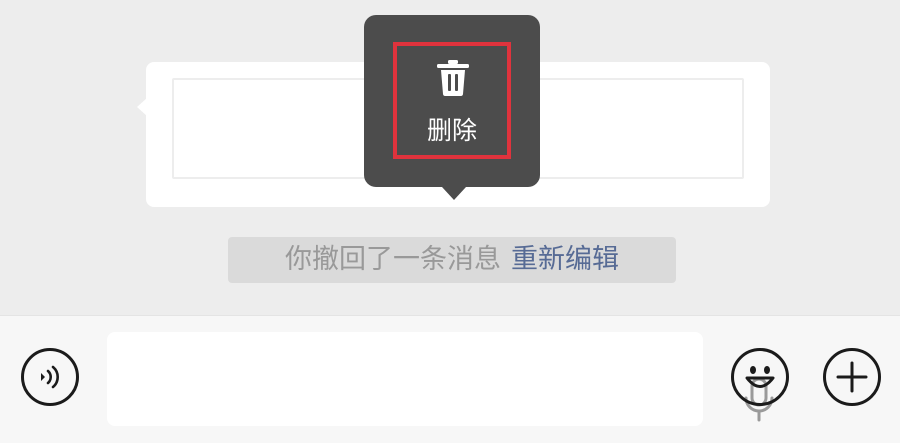  I want to click on recall-text: 你撤回了一条消息, so click(393, 259).